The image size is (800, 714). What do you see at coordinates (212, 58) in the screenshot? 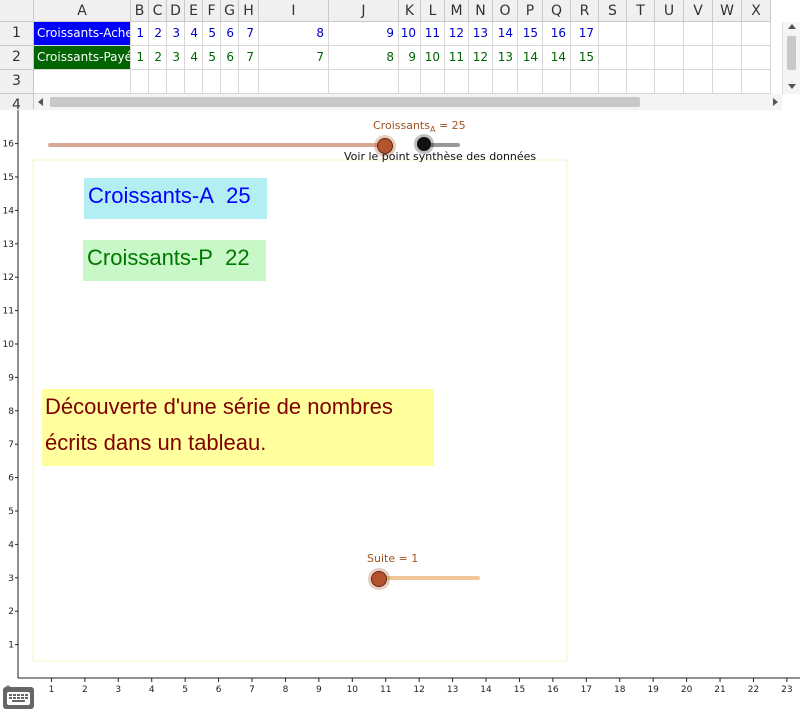
I see `cell-f2: 5` at bounding box center [212, 58].